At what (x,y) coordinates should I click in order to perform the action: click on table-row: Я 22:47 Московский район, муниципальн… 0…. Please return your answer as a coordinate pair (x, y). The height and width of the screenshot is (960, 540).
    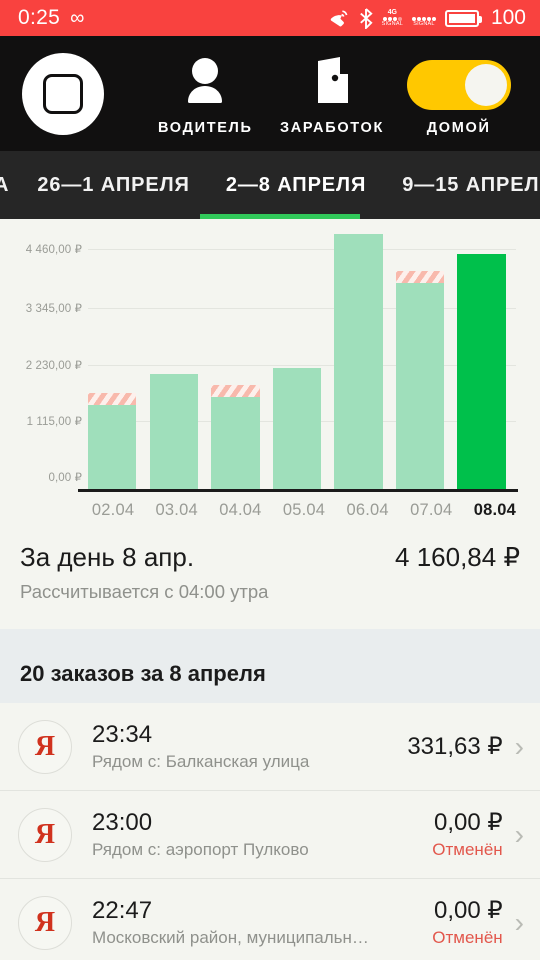
    Looking at the image, I should click on (270, 919).